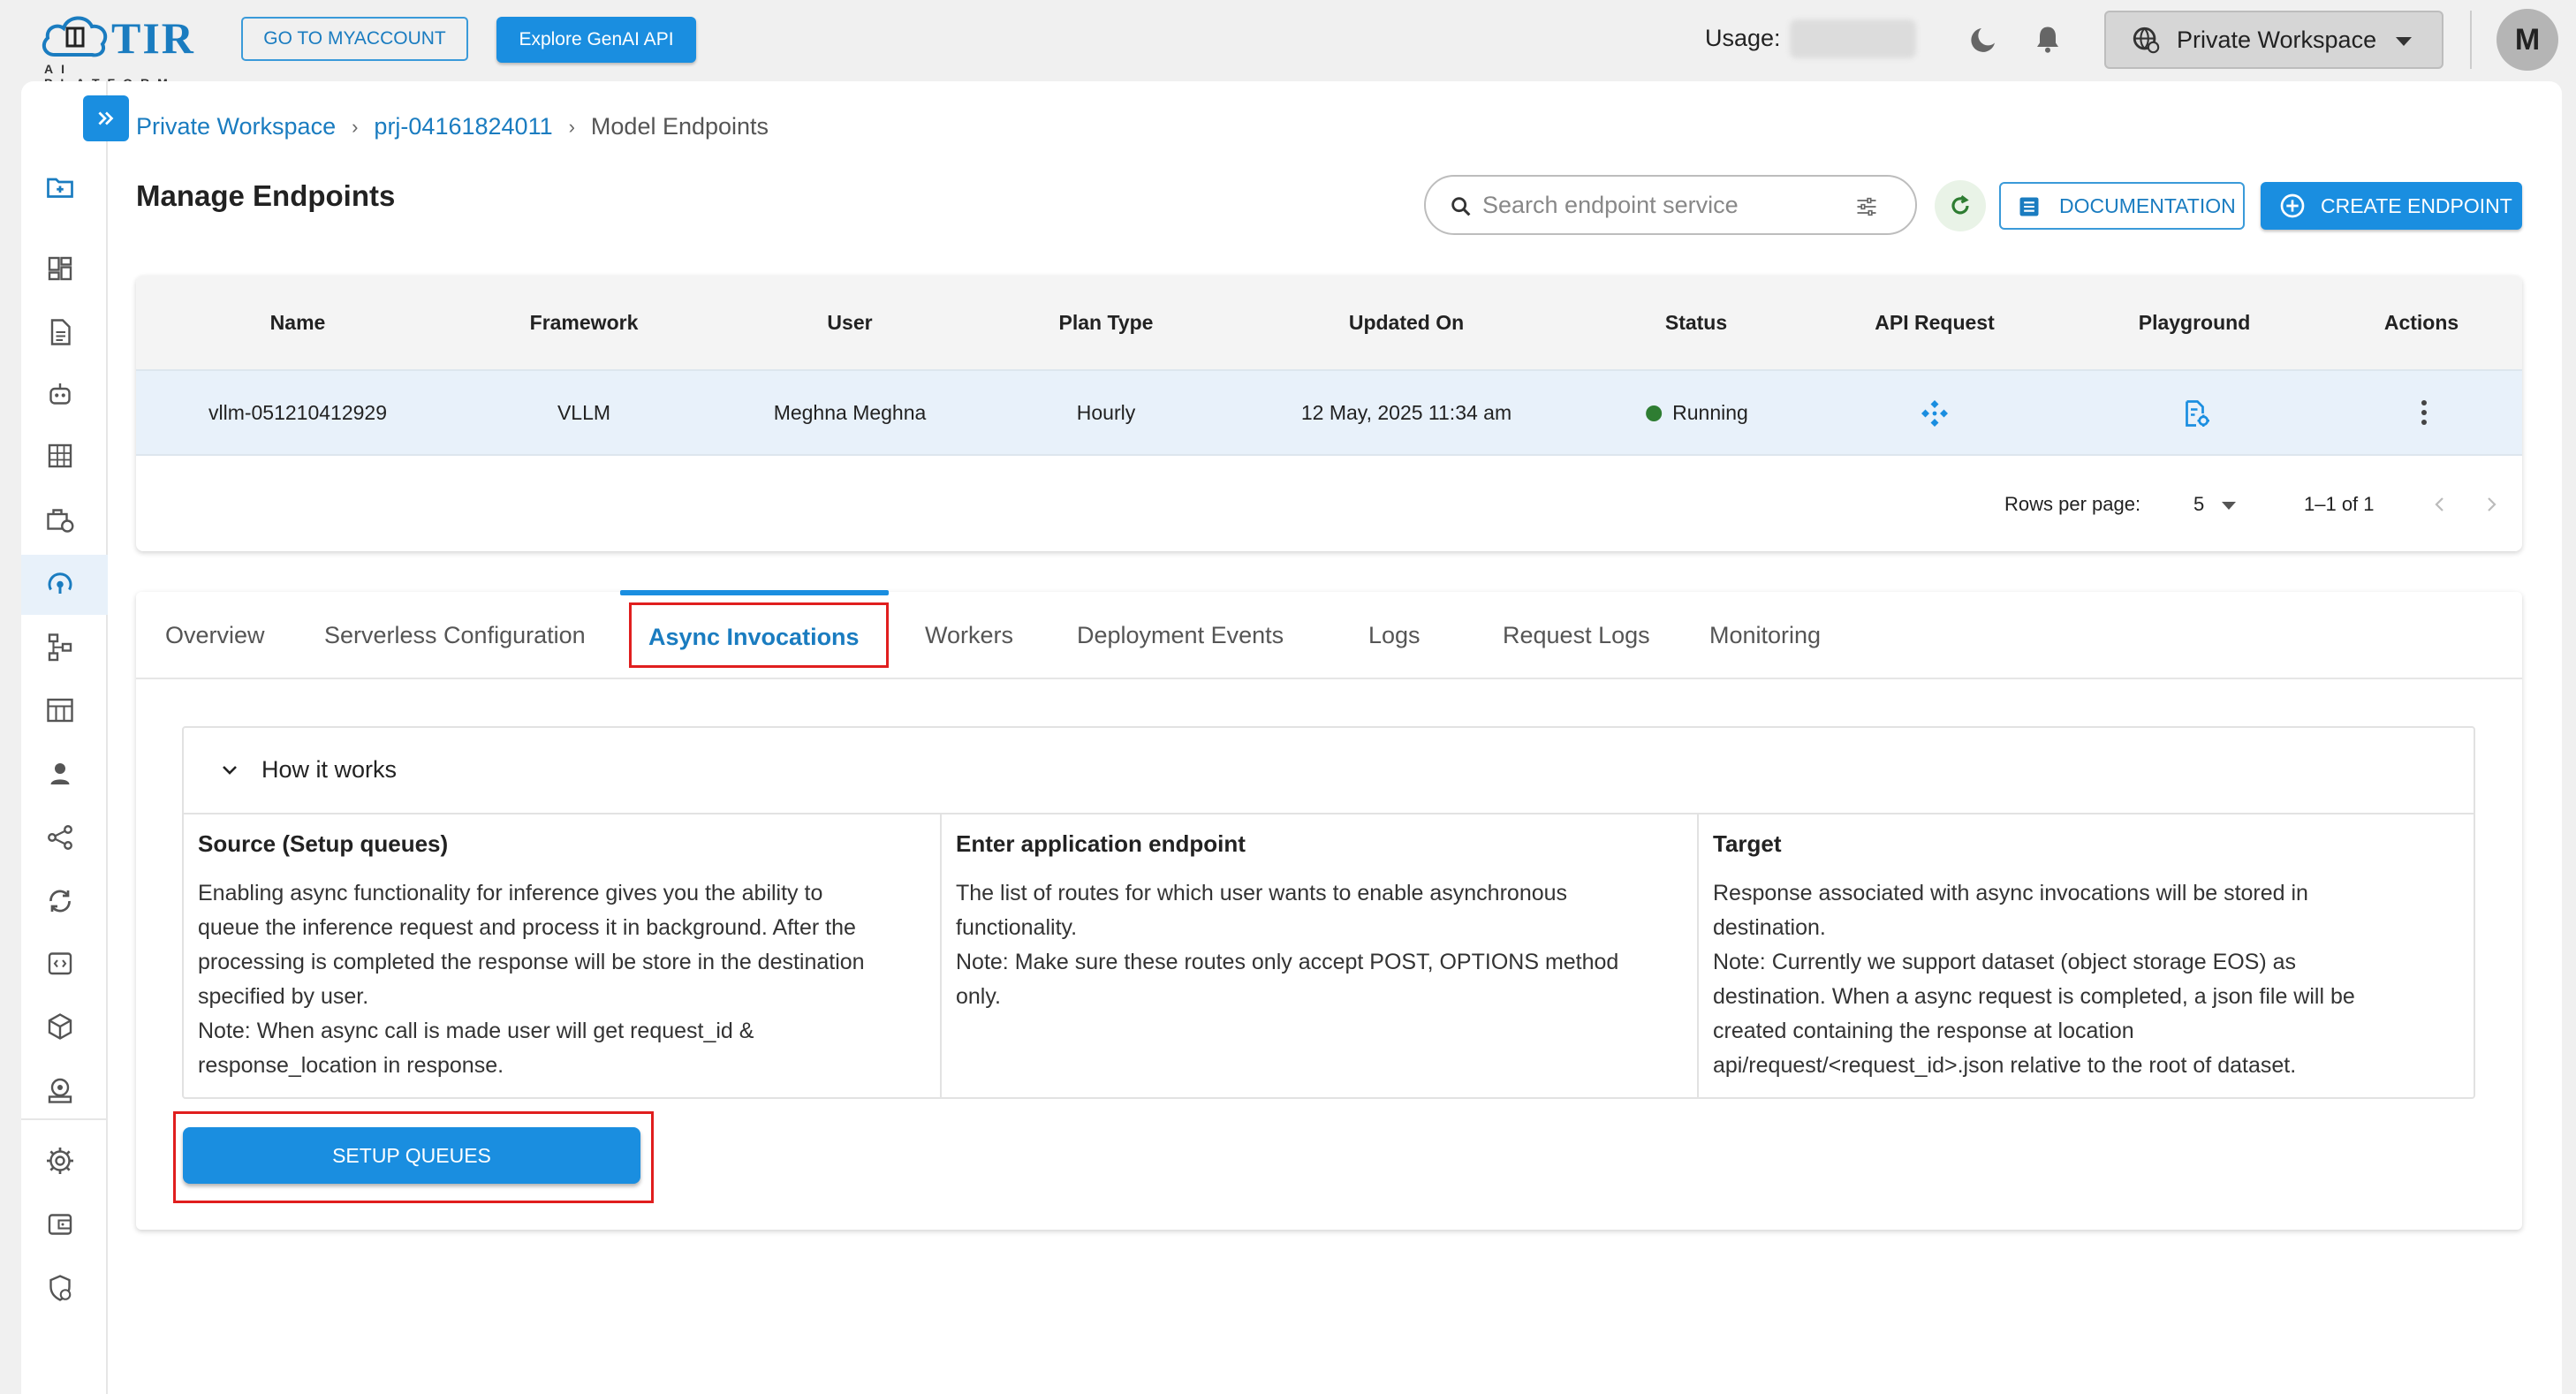 Image resolution: width=2576 pixels, height=1394 pixels. What do you see at coordinates (1577, 635) in the screenshot?
I see `tab-request-logs: Request Logs` at bounding box center [1577, 635].